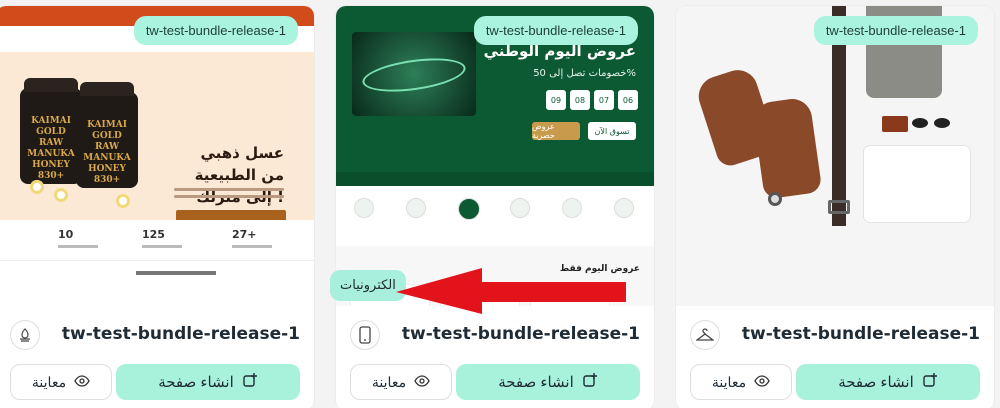 This screenshot has width=1000, height=408. What do you see at coordinates (775, 199) in the screenshot?
I see `watch-image` at bounding box center [775, 199].